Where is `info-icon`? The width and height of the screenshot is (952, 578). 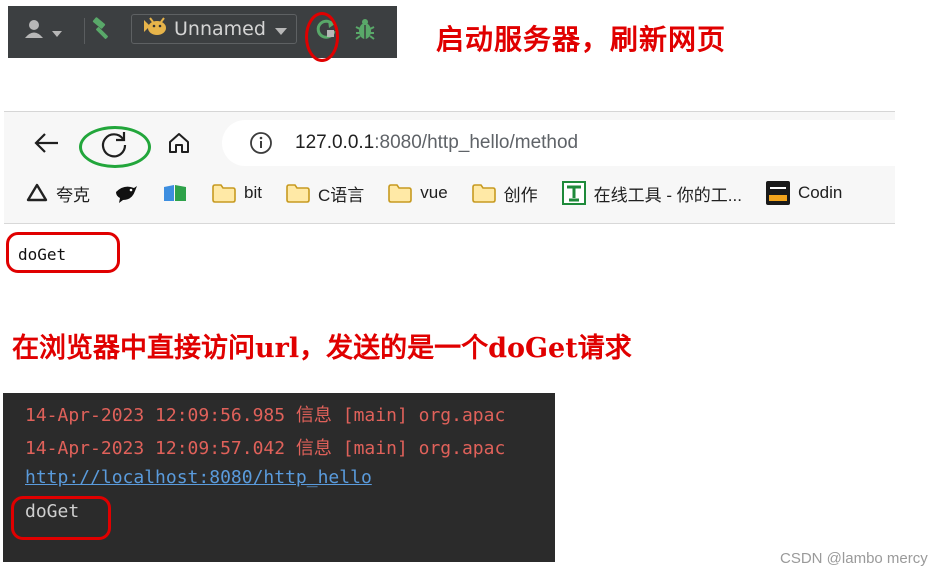
info-icon is located at coordinates (261, 143).